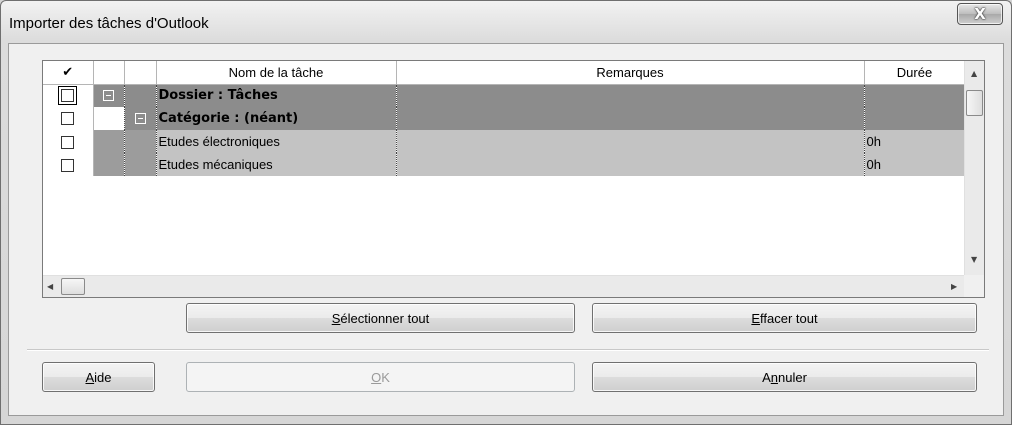 The height and width of the screenshot is (425, 1012). Describe the element at coordinates (380, 377) in the screenshot. I see `ok-button: OK` at that location.